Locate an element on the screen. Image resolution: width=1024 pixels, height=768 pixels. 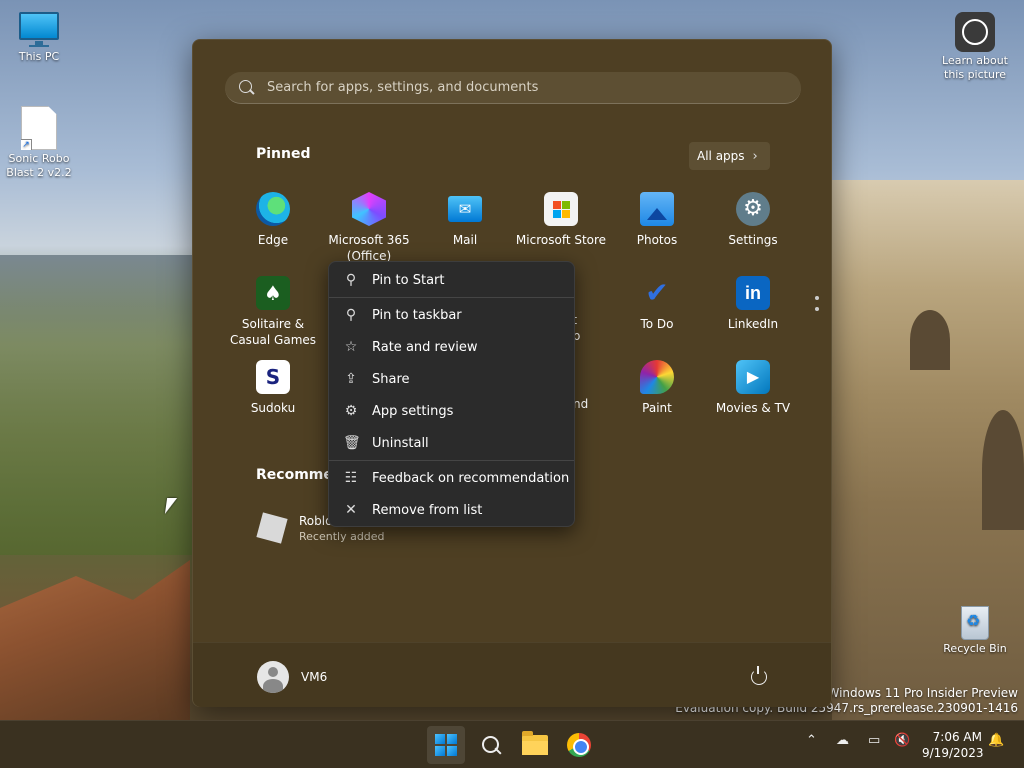
windows-logo-icon is located at coordinates (446, 745).